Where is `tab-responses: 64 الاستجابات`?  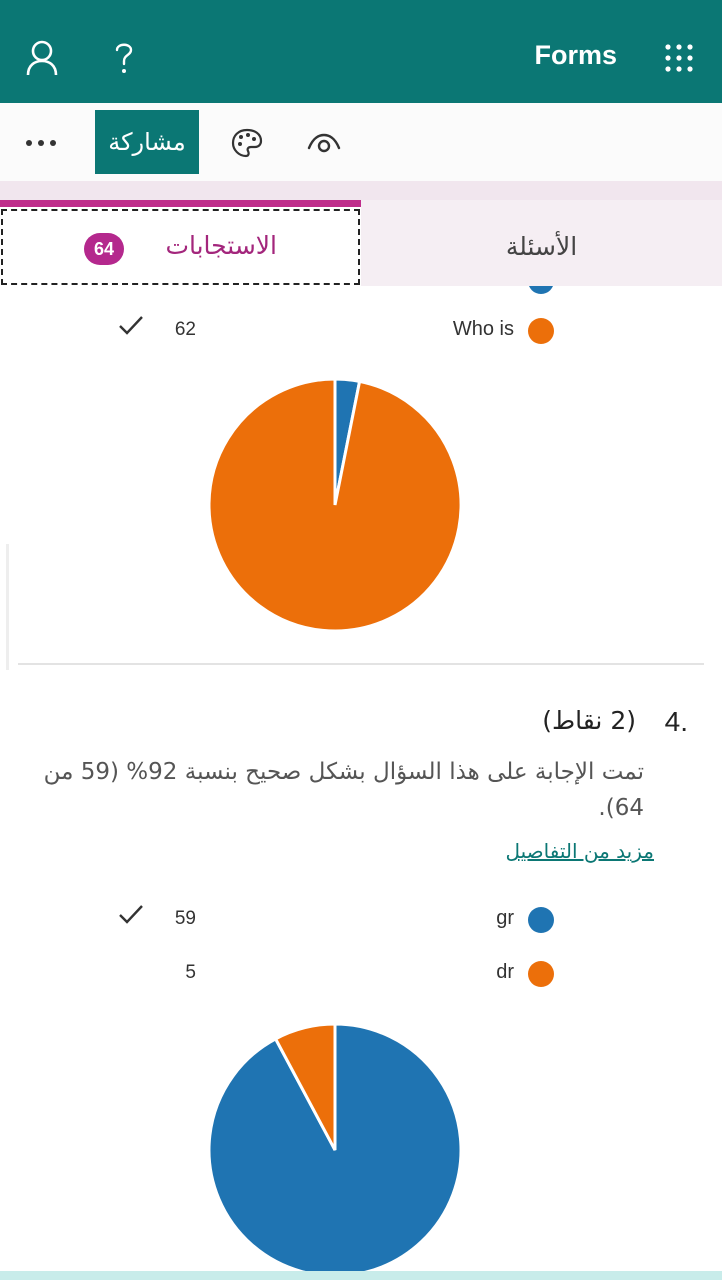
tab-responses: 64 الاستجابات is located at coordinates (180, 243).